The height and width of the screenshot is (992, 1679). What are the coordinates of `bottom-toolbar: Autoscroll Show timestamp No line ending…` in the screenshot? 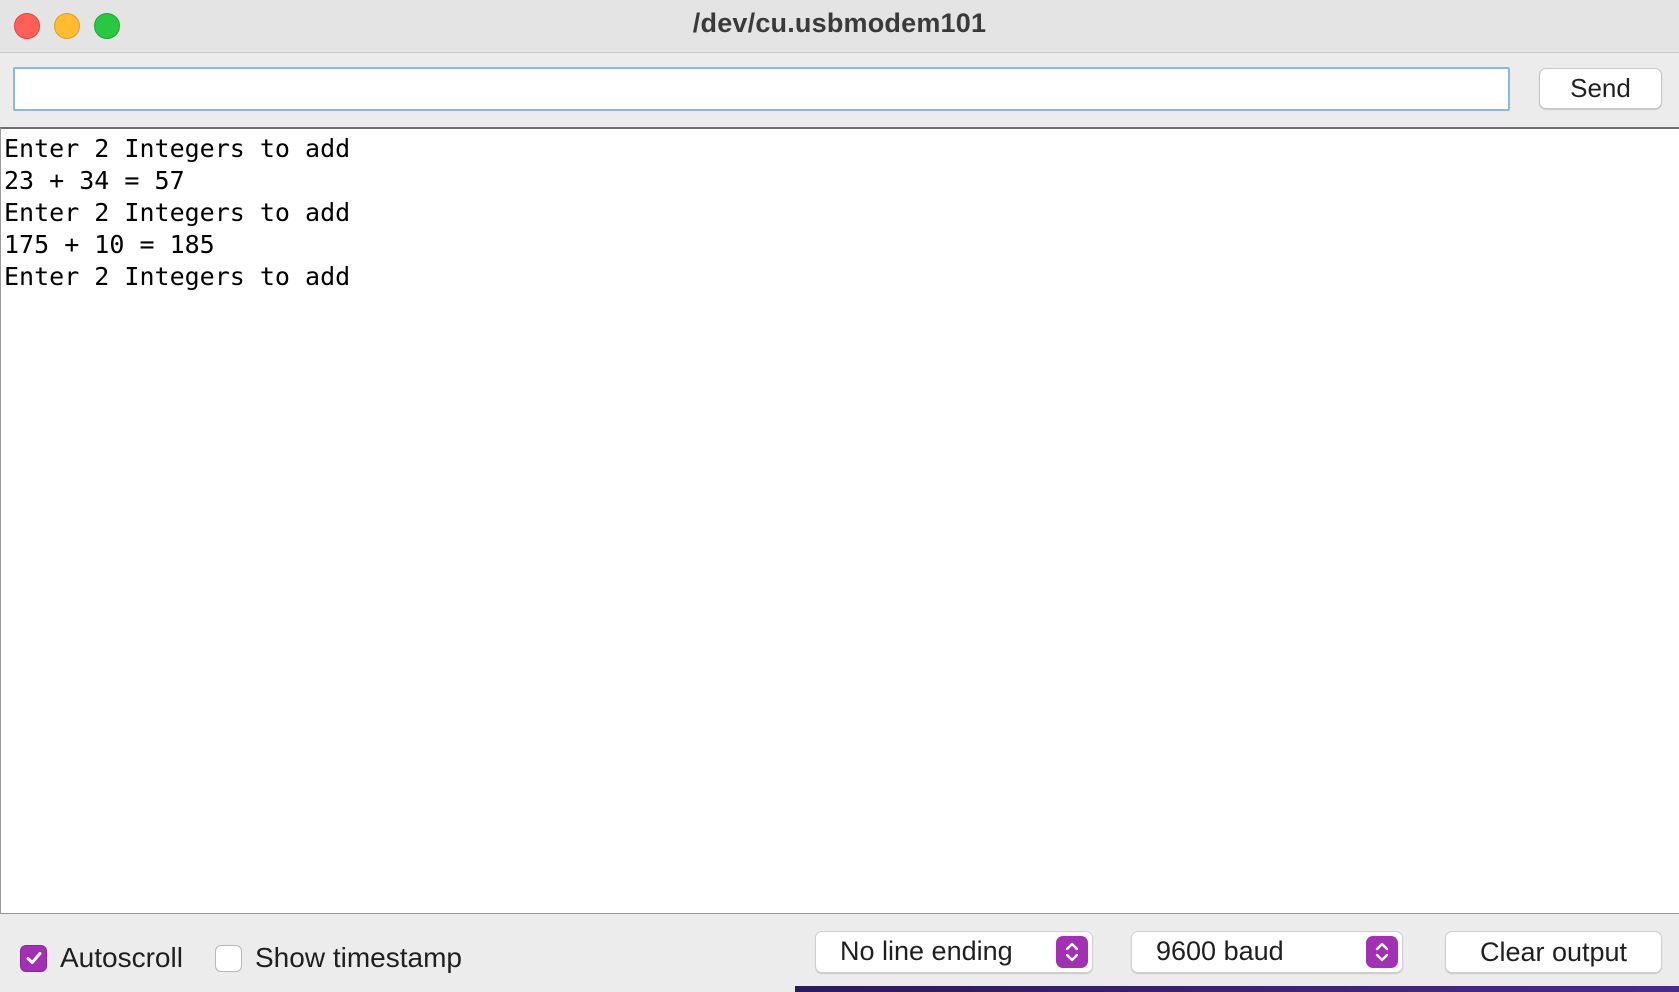 It's located at (839, 953).